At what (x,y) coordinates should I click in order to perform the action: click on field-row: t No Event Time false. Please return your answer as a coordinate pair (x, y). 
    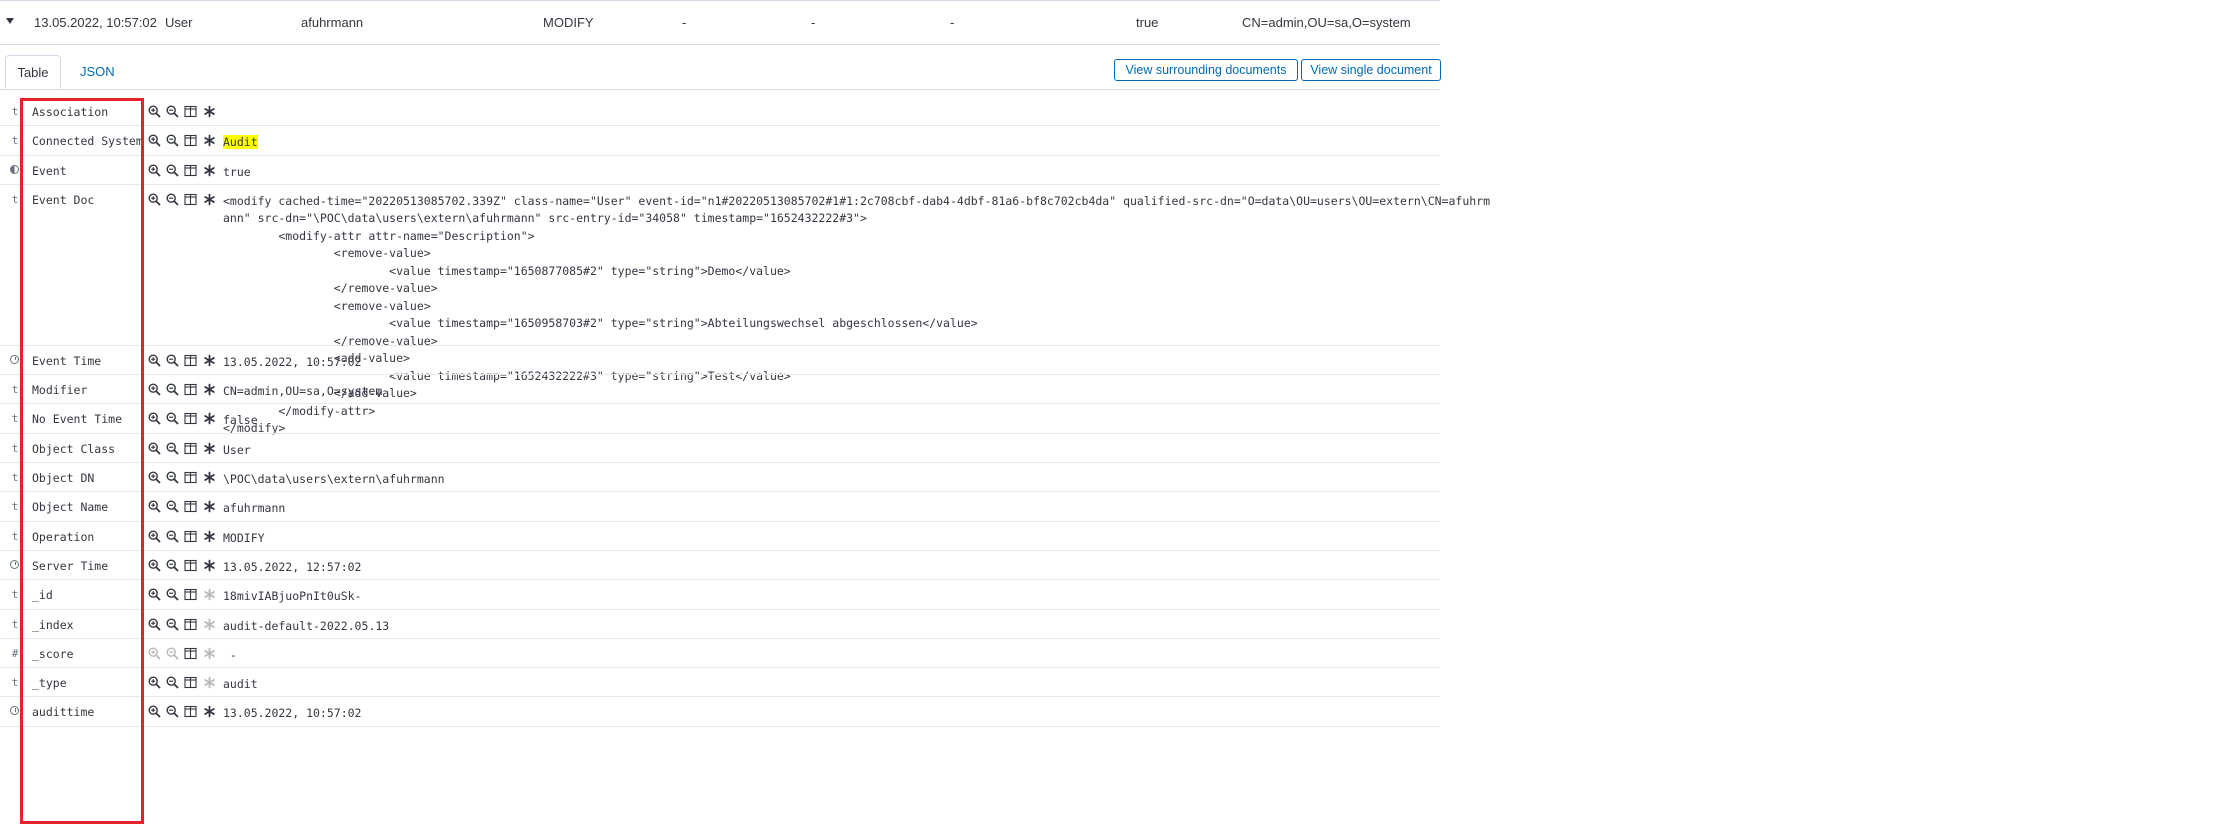
    Looking at the image, I should click on (720, 419).